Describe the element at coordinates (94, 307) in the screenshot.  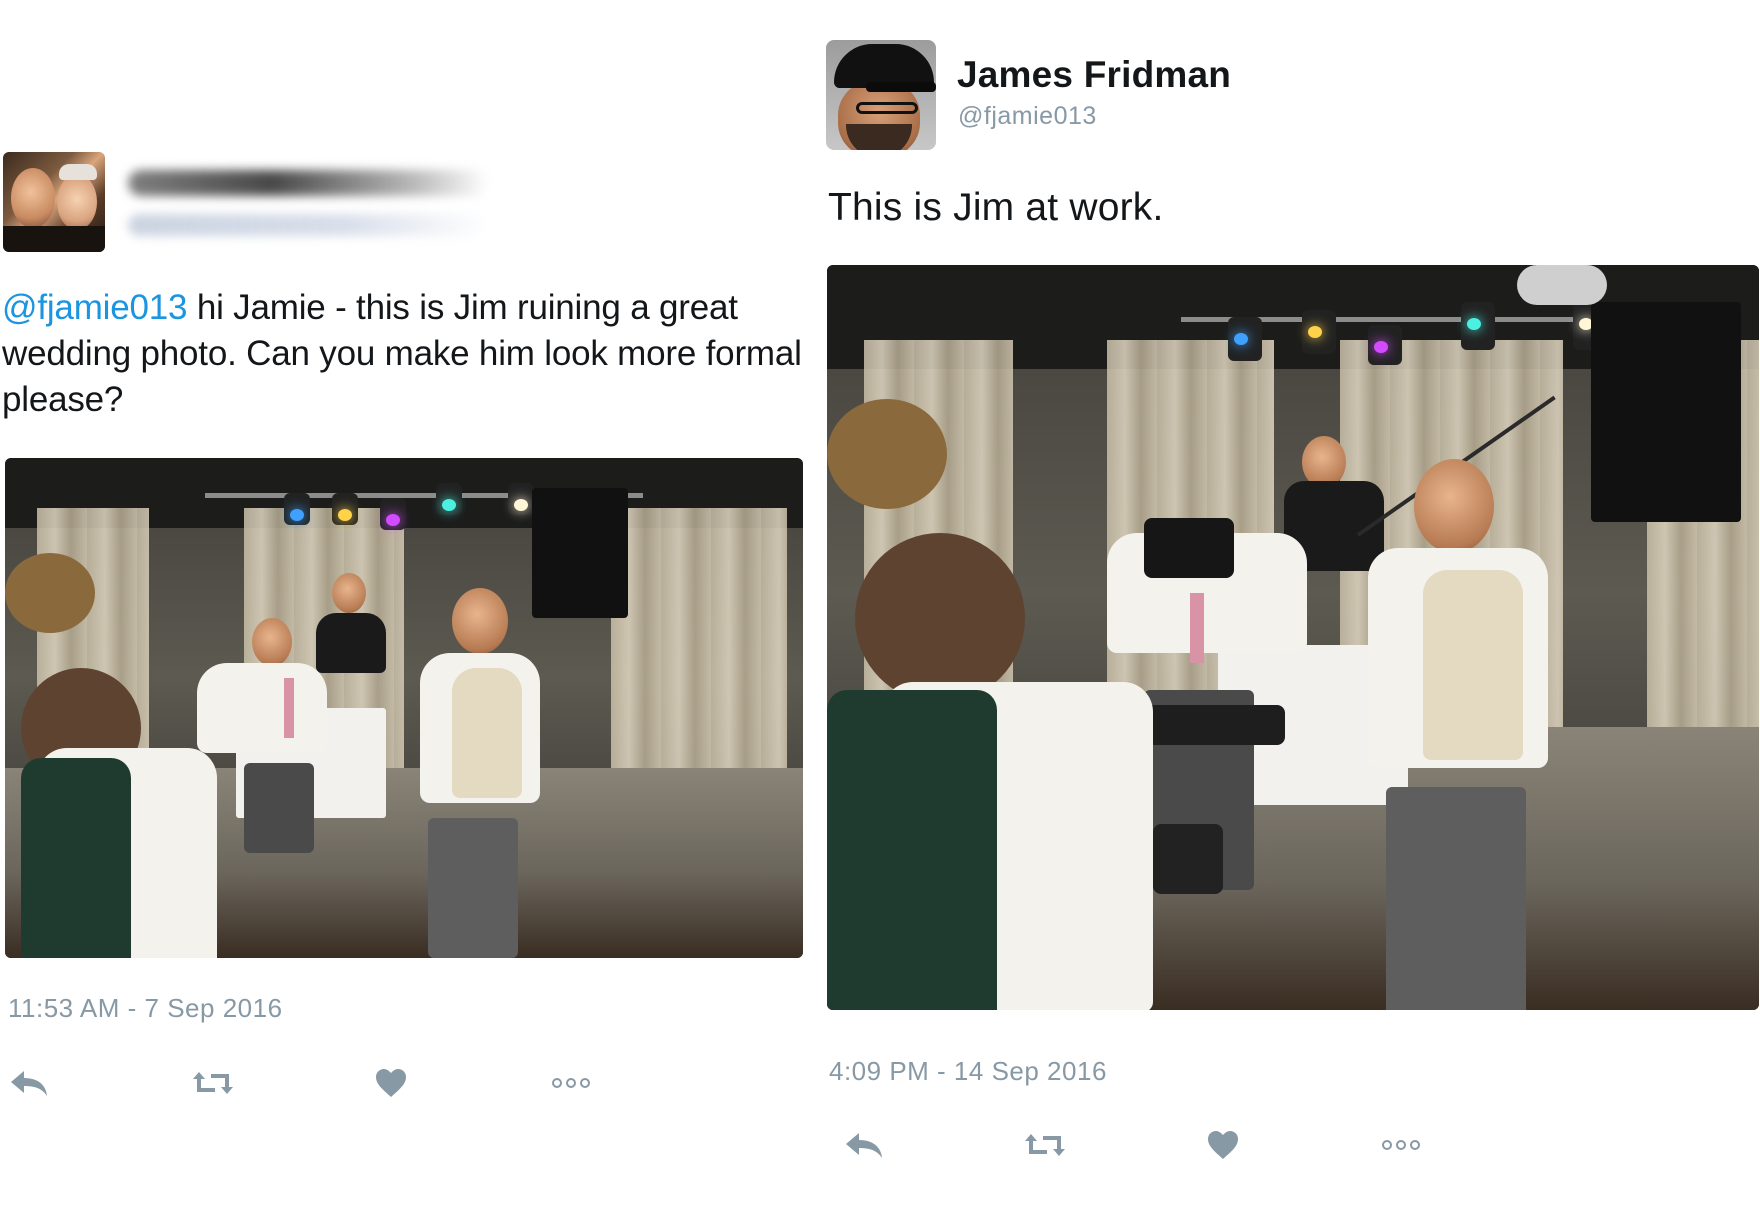
I see `mention-link: @fjamie013` at that location.